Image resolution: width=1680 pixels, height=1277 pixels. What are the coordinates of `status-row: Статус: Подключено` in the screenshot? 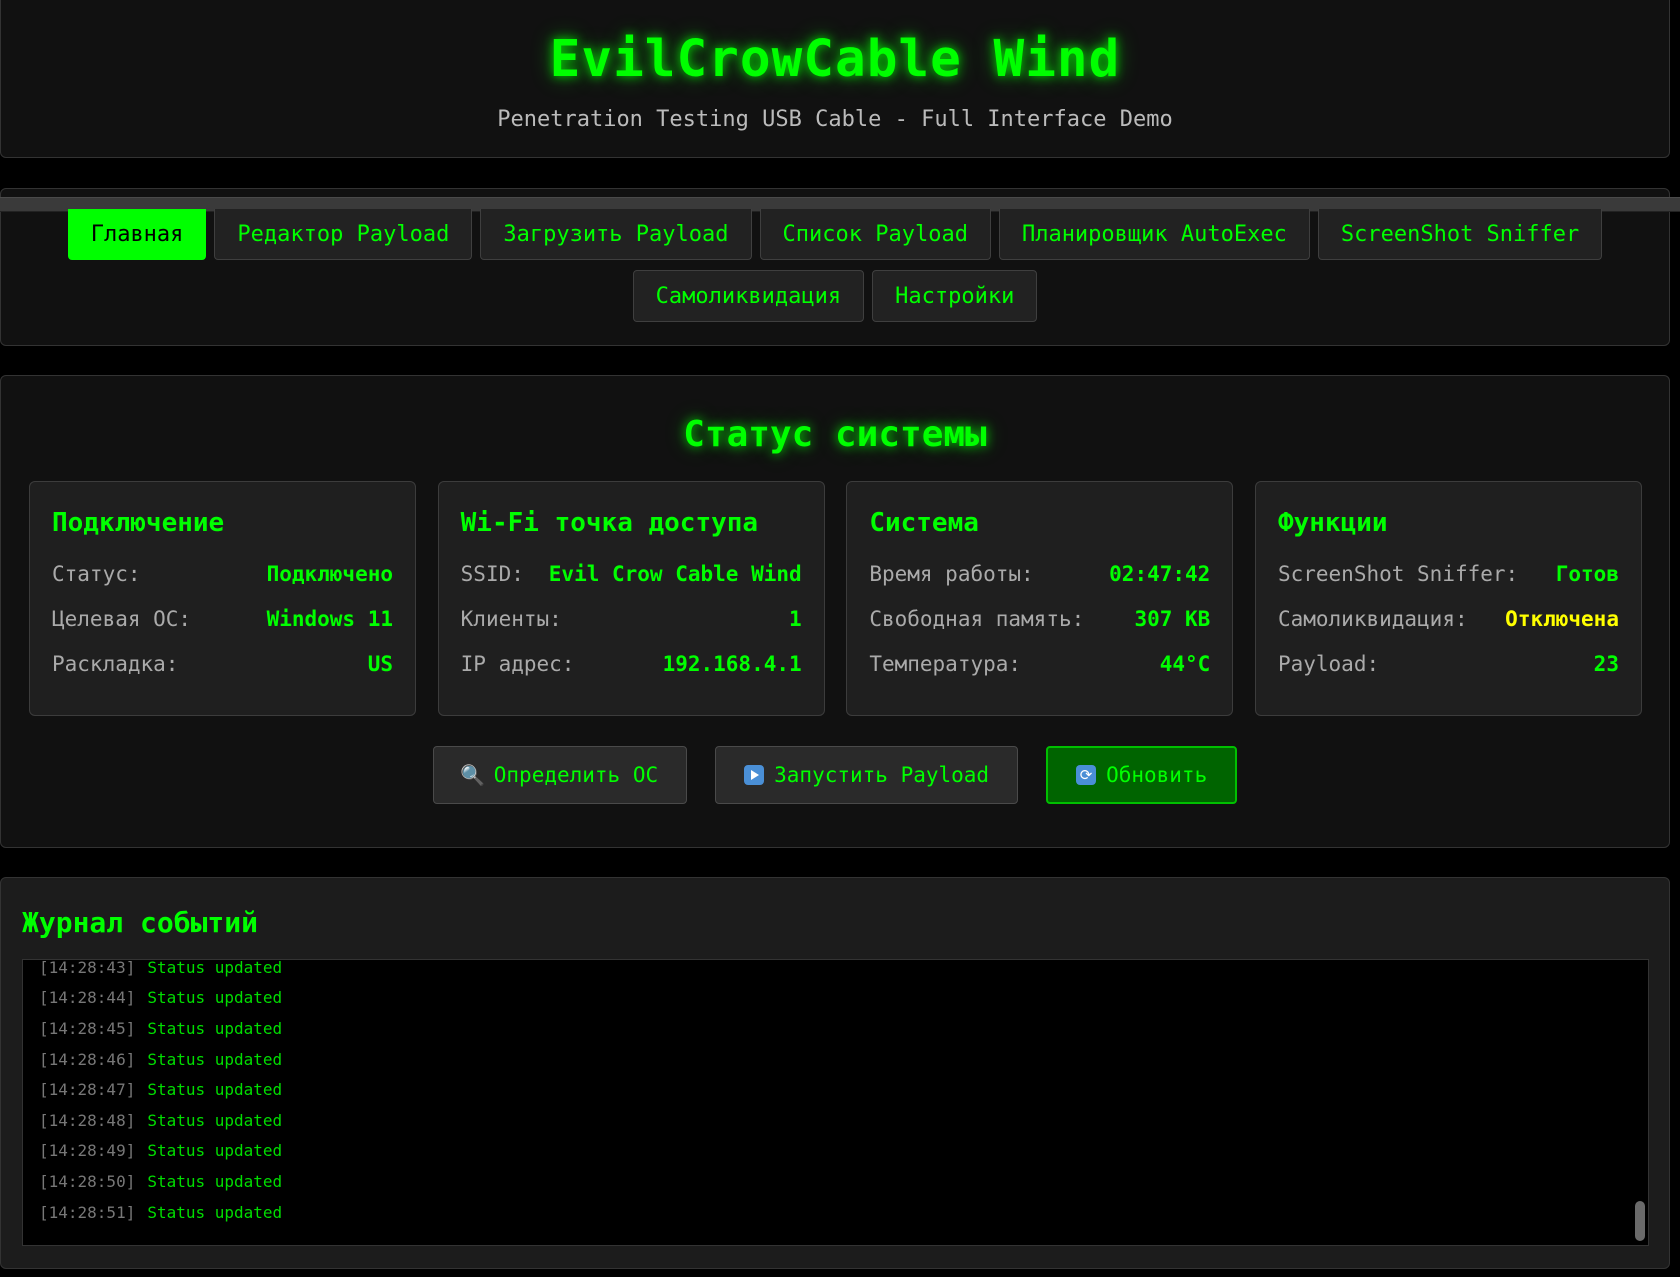 It's located at (222, 573).